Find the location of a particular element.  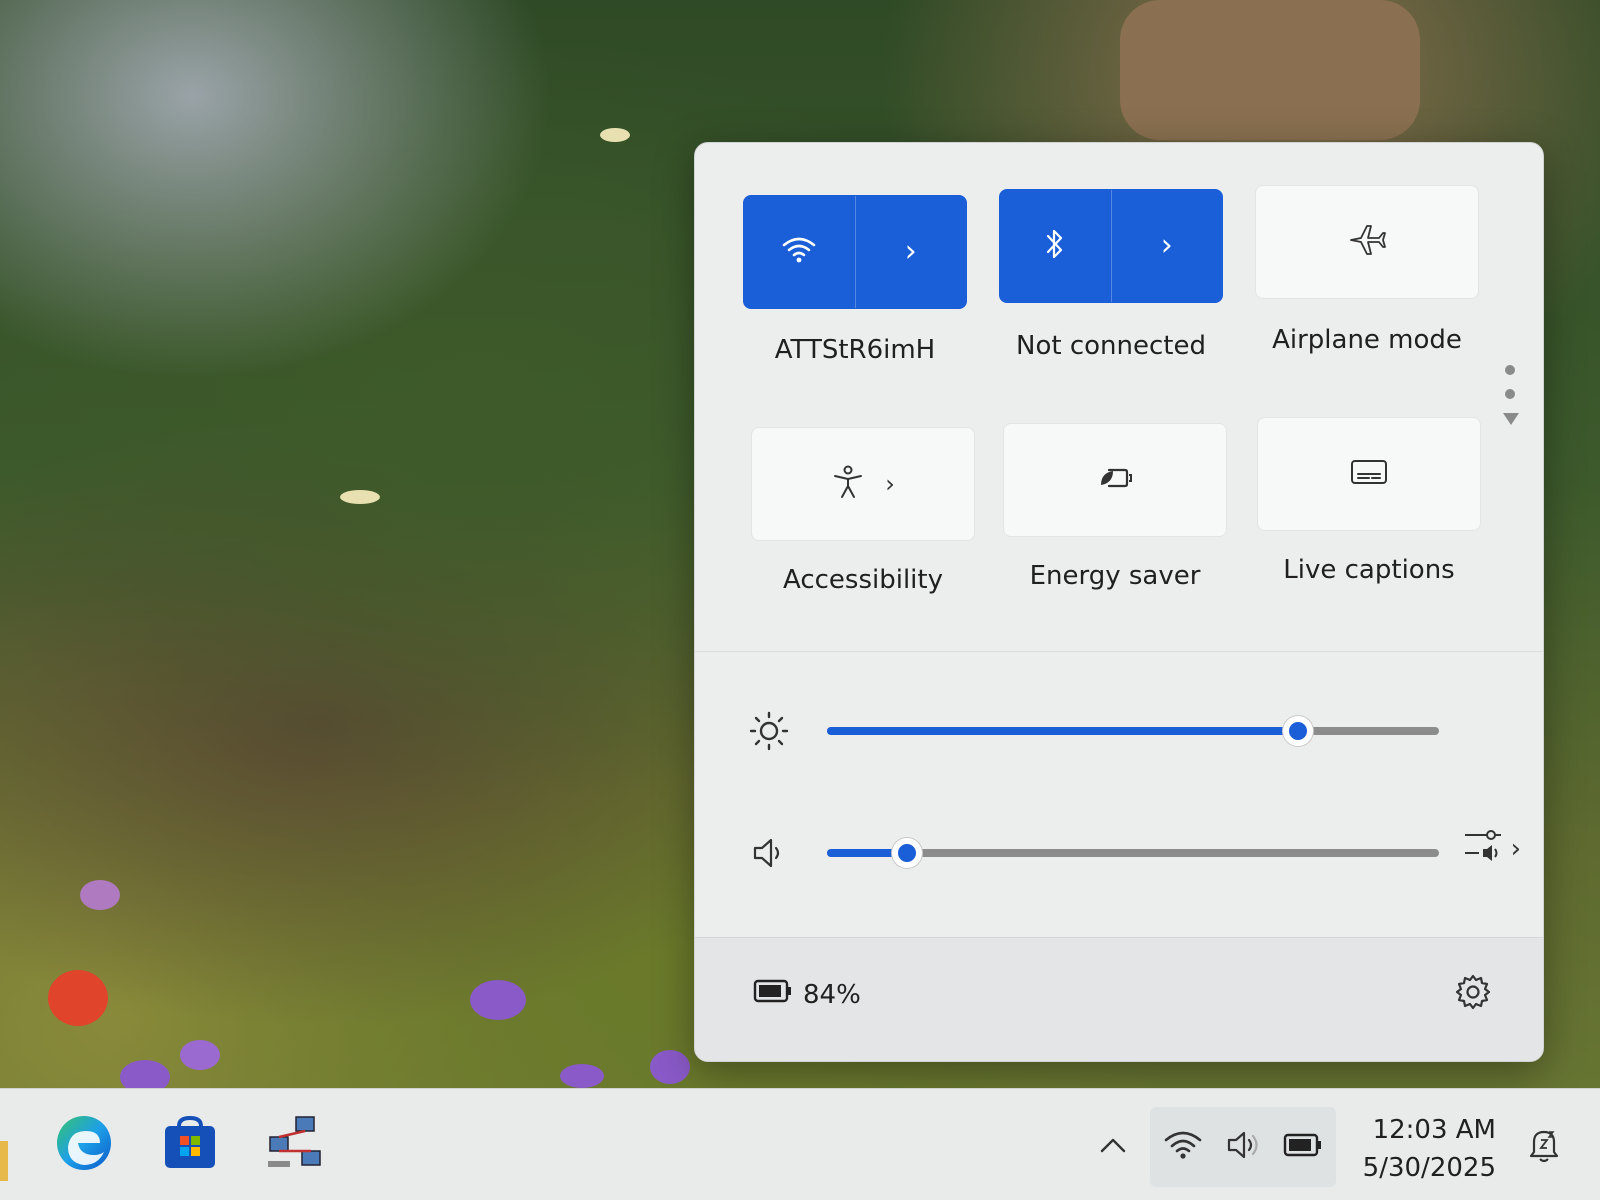

bluetooth-tile: › is located at coordinates (1111, 246).